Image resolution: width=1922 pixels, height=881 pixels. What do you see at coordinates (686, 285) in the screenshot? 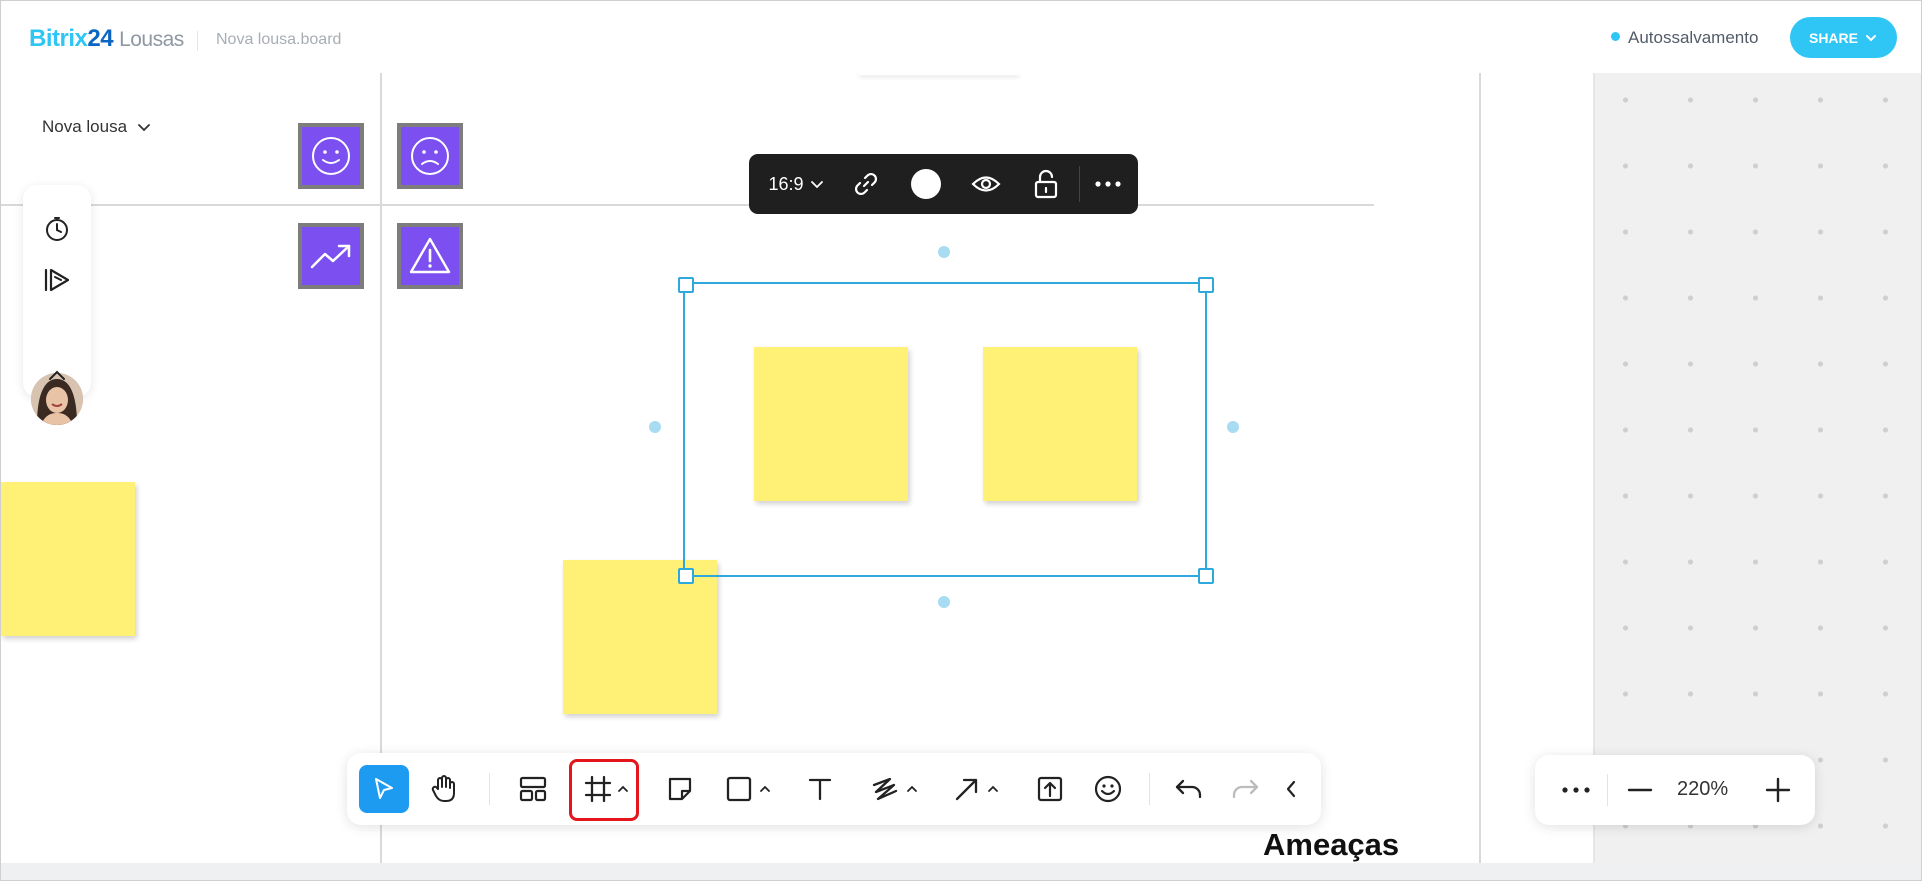
I see `resize-handle-top-left` at bounding box center [686, 285].